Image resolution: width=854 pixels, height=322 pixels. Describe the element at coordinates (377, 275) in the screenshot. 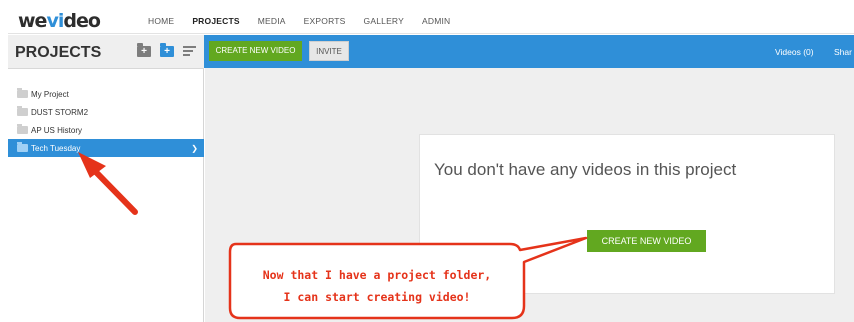

I see `annotation-line-1: Now that I have a project folder,` at that location.